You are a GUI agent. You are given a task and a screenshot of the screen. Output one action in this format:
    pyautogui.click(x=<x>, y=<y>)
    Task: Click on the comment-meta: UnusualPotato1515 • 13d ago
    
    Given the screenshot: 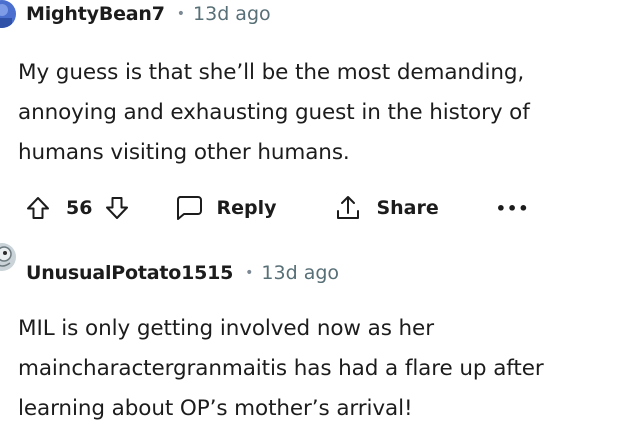 What is the action you would take?
    pyautogui.click(x=182, y=273)
    